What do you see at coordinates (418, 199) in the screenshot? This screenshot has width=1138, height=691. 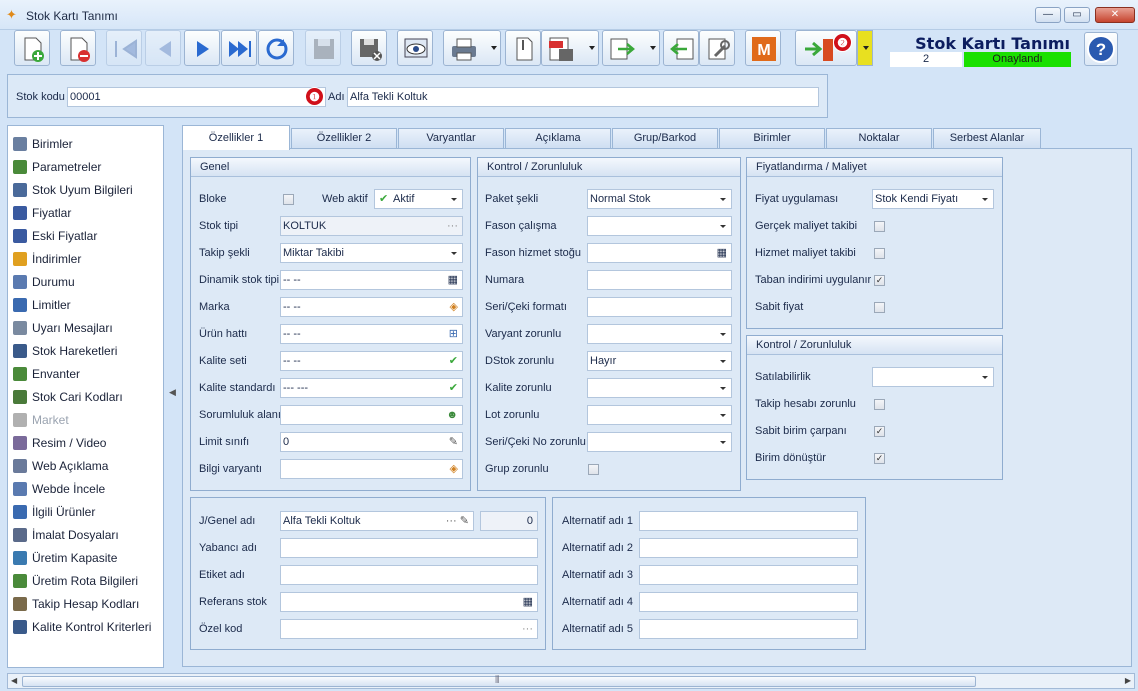 I see `web-aktif-select: ✔ Aktif` at bounding box center [418, 199].